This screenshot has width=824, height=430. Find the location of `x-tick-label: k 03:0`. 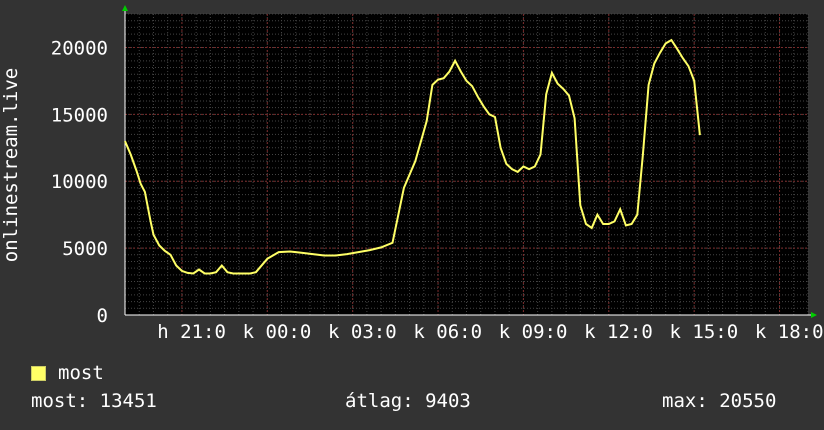

x-tick-label: k 03:0 is located at coordinates (362, 332).